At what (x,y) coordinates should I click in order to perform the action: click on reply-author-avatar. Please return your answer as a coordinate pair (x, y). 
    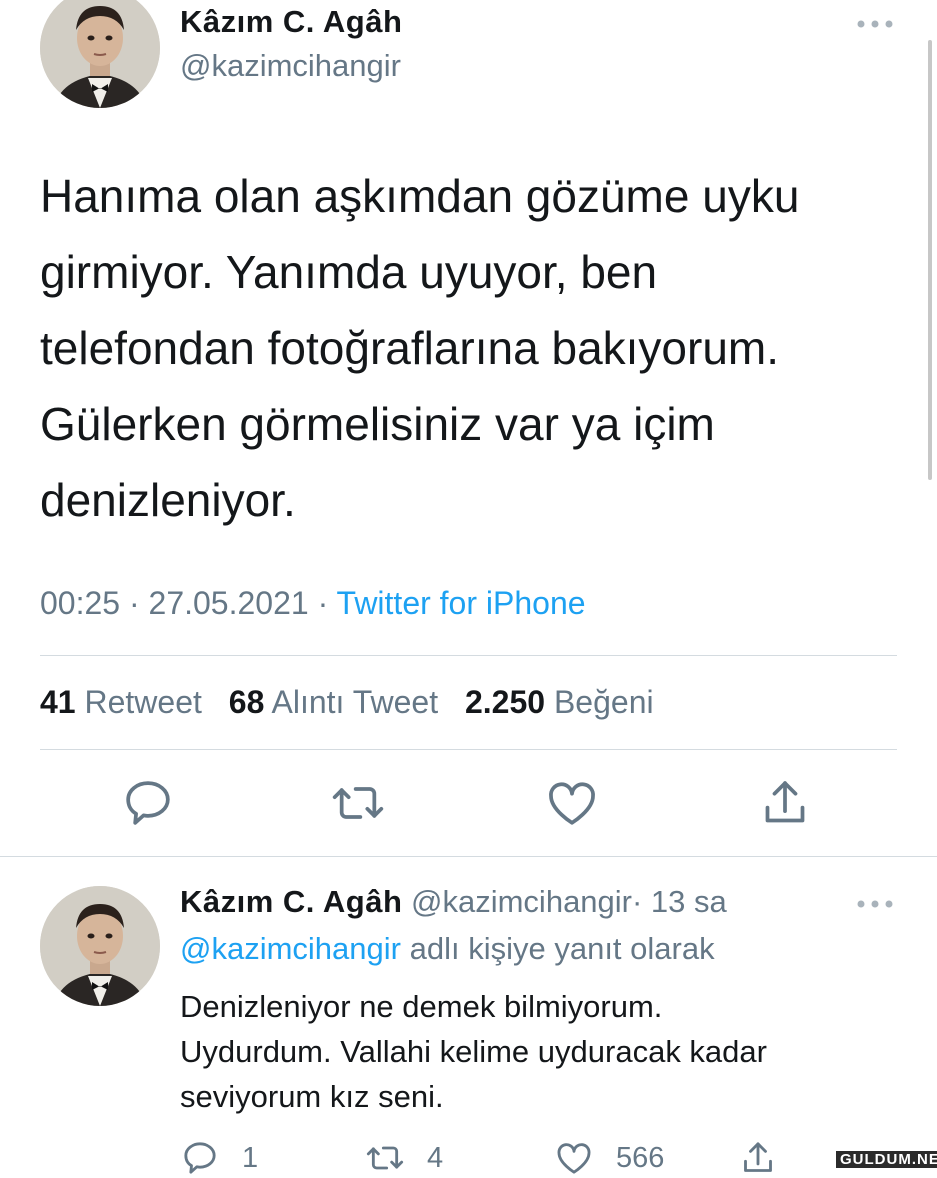
    Looking at the image, I should click on (100, 946).